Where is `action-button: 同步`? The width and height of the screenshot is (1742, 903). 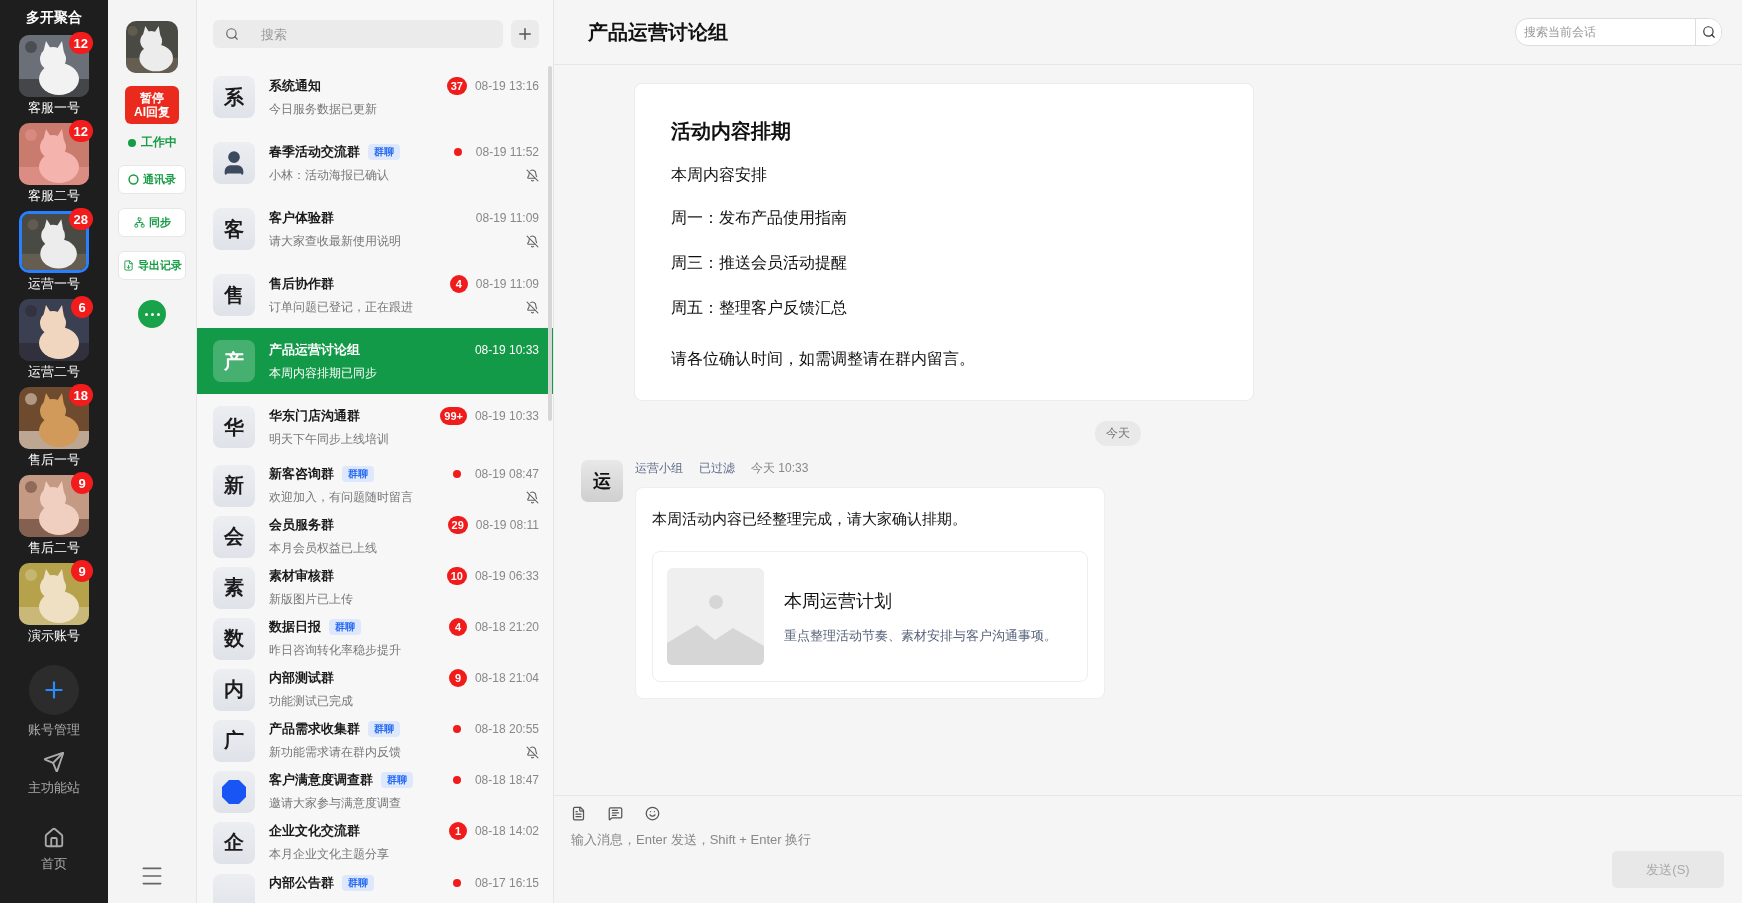 action-button: 同步 is located at coordinates (152, 222).